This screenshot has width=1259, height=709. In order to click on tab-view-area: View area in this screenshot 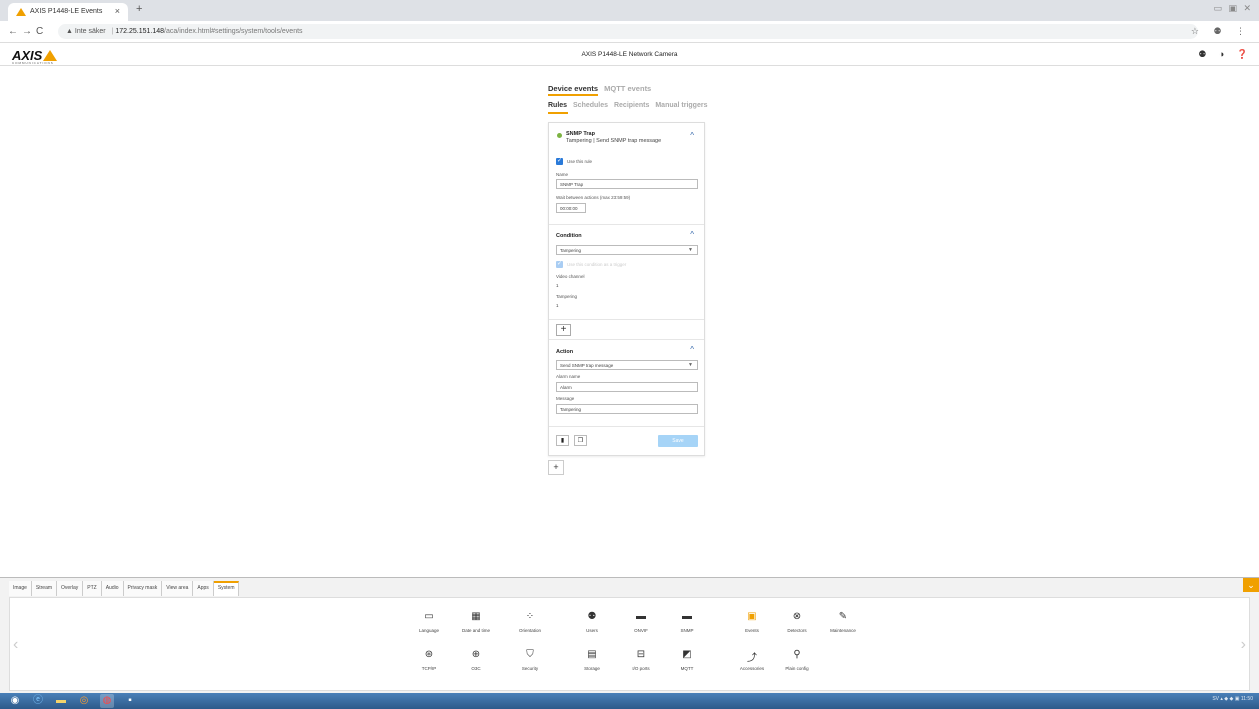, I will do `click(178, 588)`.